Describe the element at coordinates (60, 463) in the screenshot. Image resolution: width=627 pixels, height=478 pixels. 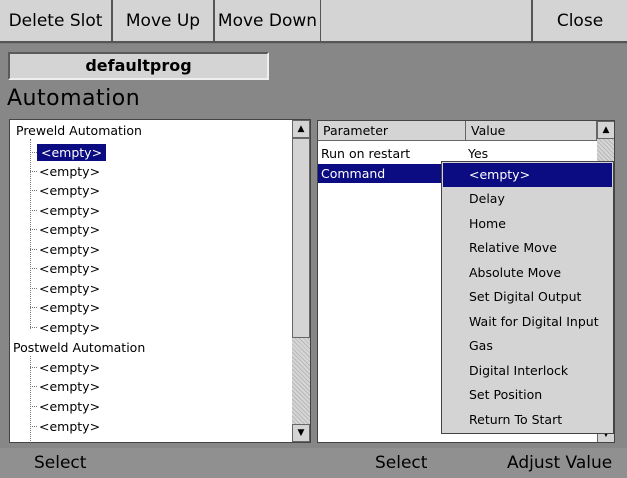
I see `softkey-select-left: Select` at that location.